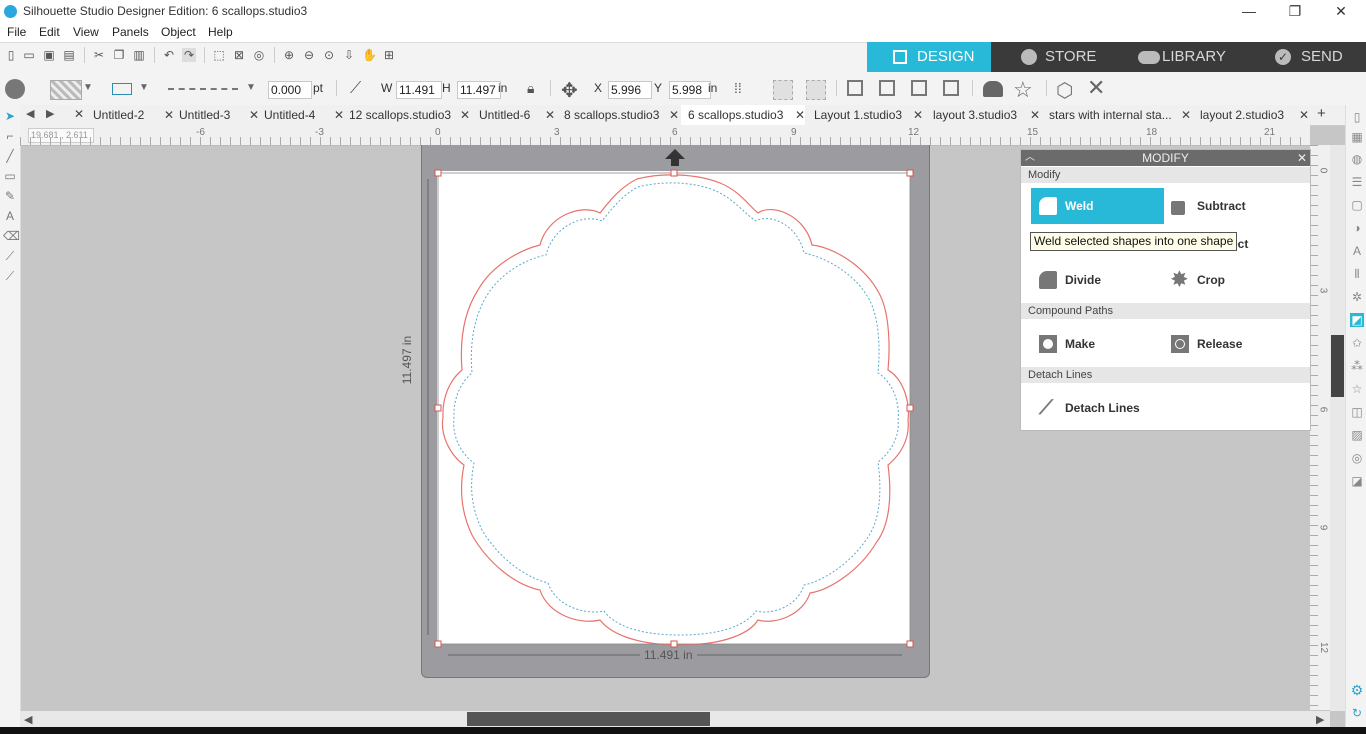 The width and height of the screenshot is (1366, 734). What do you see at coordinates (1341, 12) in the screenshot?
I see `close-window-button: ✕` at bounding box center [1341, 12].